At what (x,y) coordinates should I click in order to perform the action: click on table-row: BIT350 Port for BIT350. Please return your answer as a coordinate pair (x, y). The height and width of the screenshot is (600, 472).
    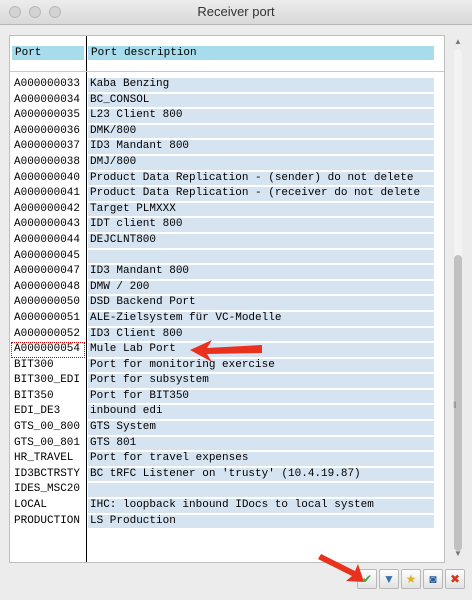
    Looking at the image, I should click on (227, 397).